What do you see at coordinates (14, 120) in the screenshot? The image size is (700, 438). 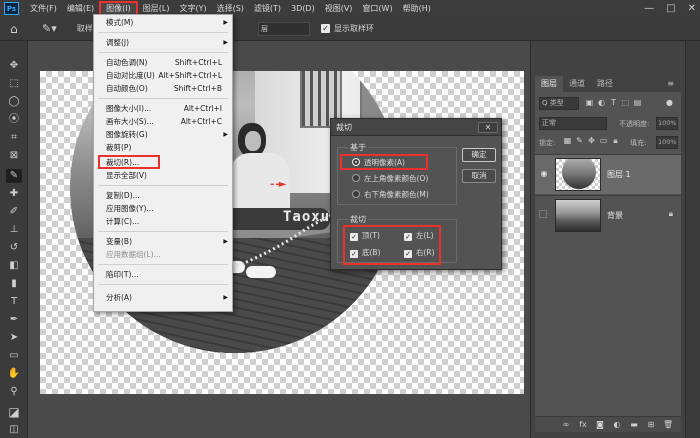 I see `quick-select-tool-icon: ⦿` at bounding box center [14, 120].